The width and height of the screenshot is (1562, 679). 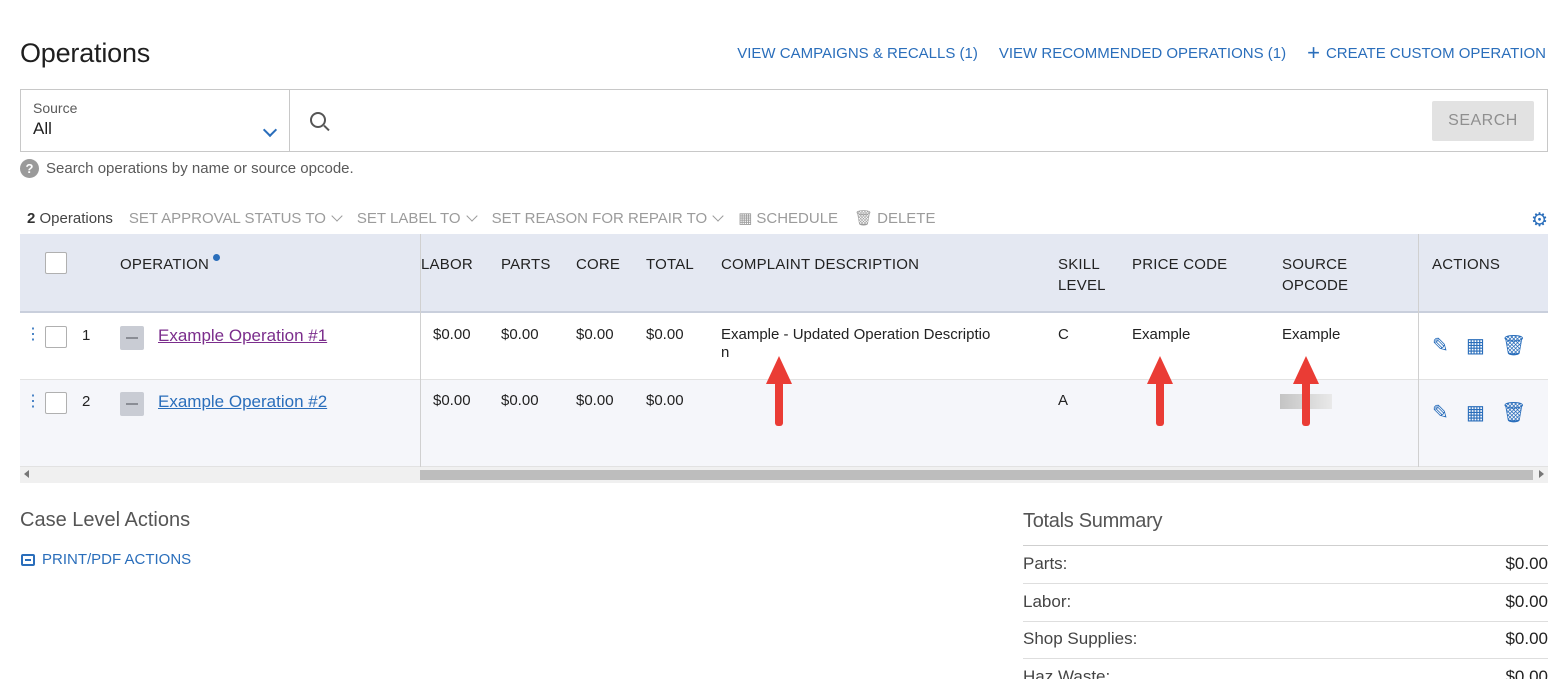 I want to click on operations-count-label: Operations, so click(x=76, y=218).